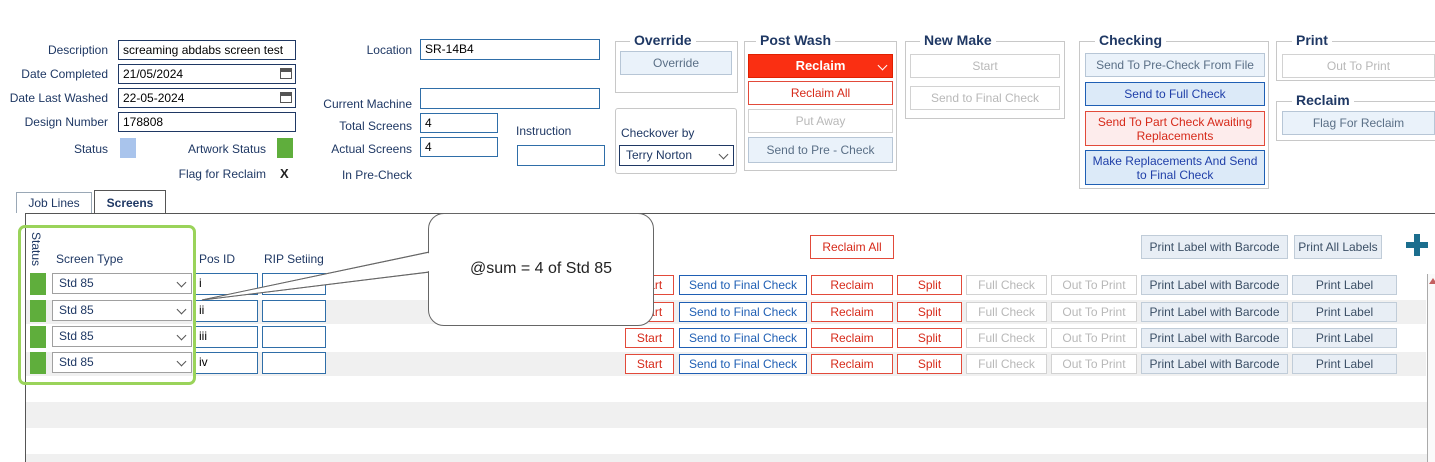  What do you see at coordinates (510, 98) in the screenshot?
I see `current-machine-input` at bounding box center [510, 98].